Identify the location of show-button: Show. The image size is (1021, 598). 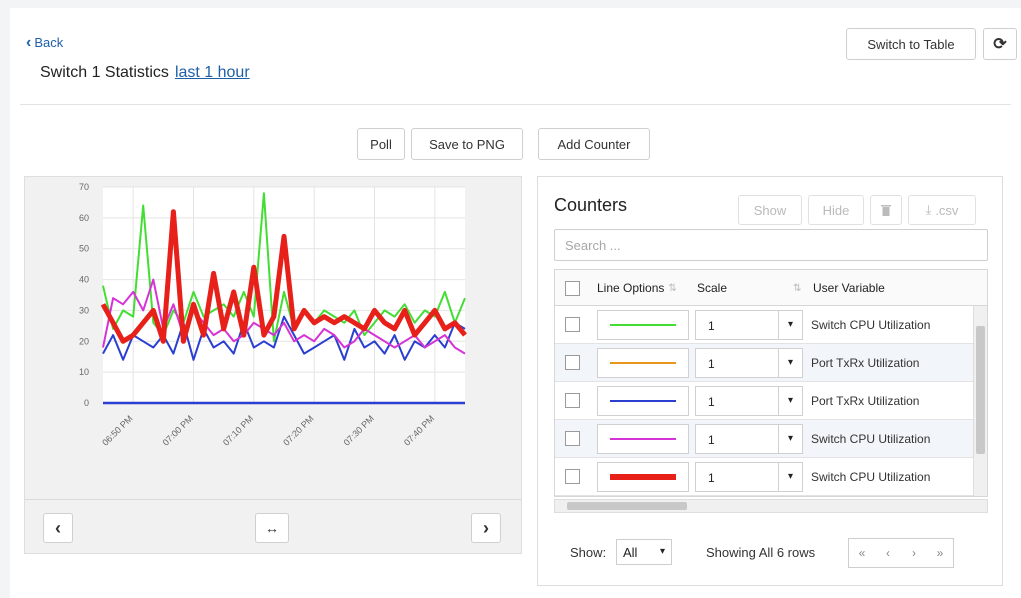
(770, 210).